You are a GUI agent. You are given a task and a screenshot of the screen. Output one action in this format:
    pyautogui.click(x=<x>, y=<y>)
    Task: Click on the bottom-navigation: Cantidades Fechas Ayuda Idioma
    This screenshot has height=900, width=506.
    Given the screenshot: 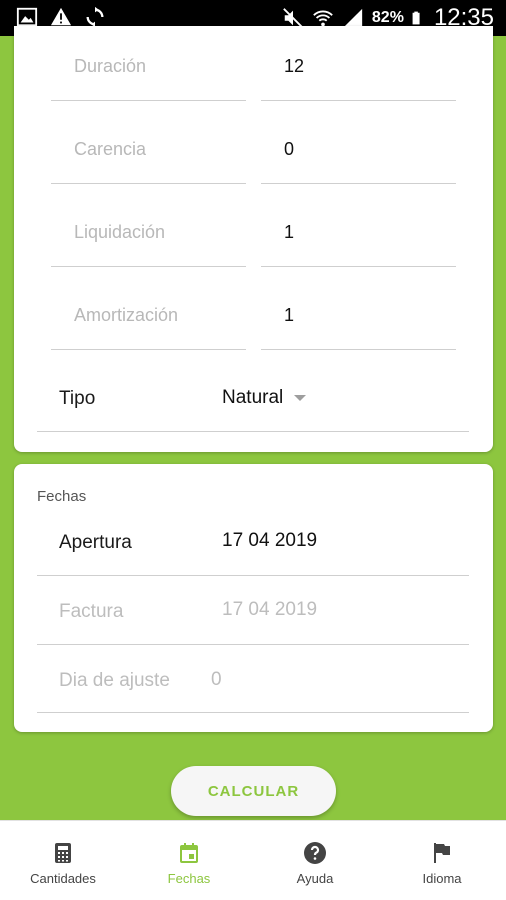 What is the action you would take?
    pyautogui.click(x=253, y=860)
    